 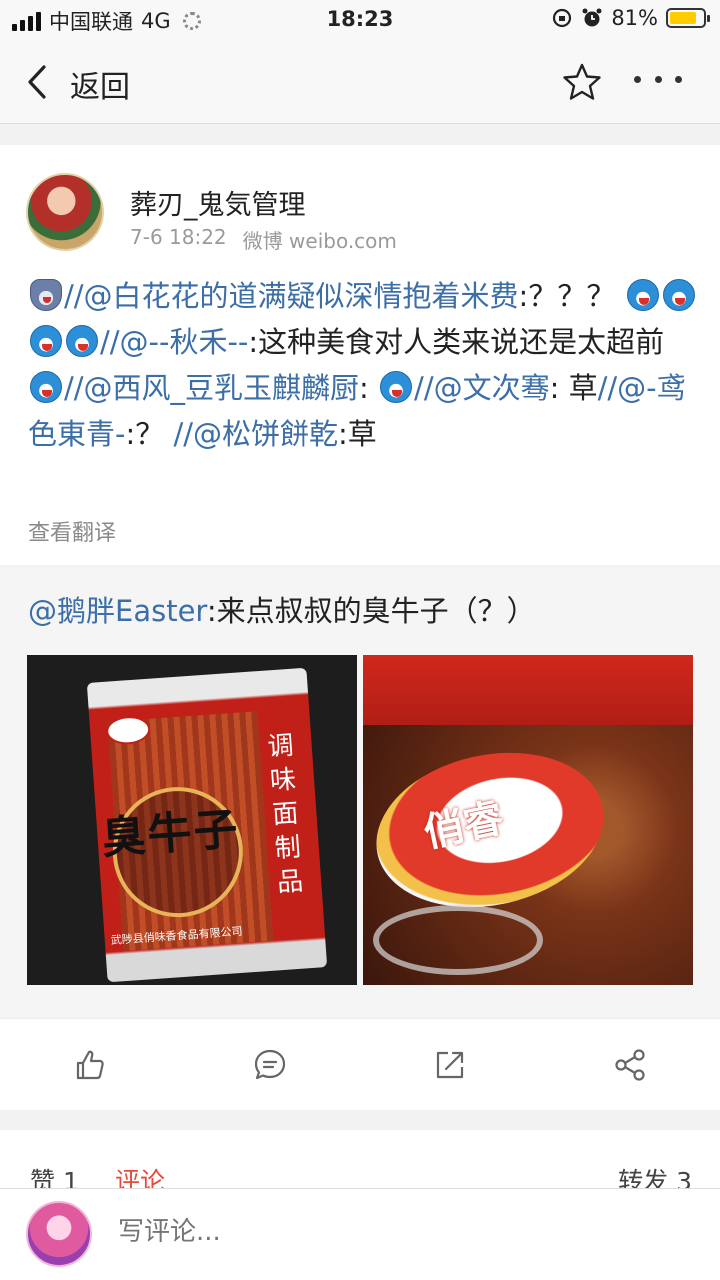 I want to click on star-icon, so click(x=582, y=82).